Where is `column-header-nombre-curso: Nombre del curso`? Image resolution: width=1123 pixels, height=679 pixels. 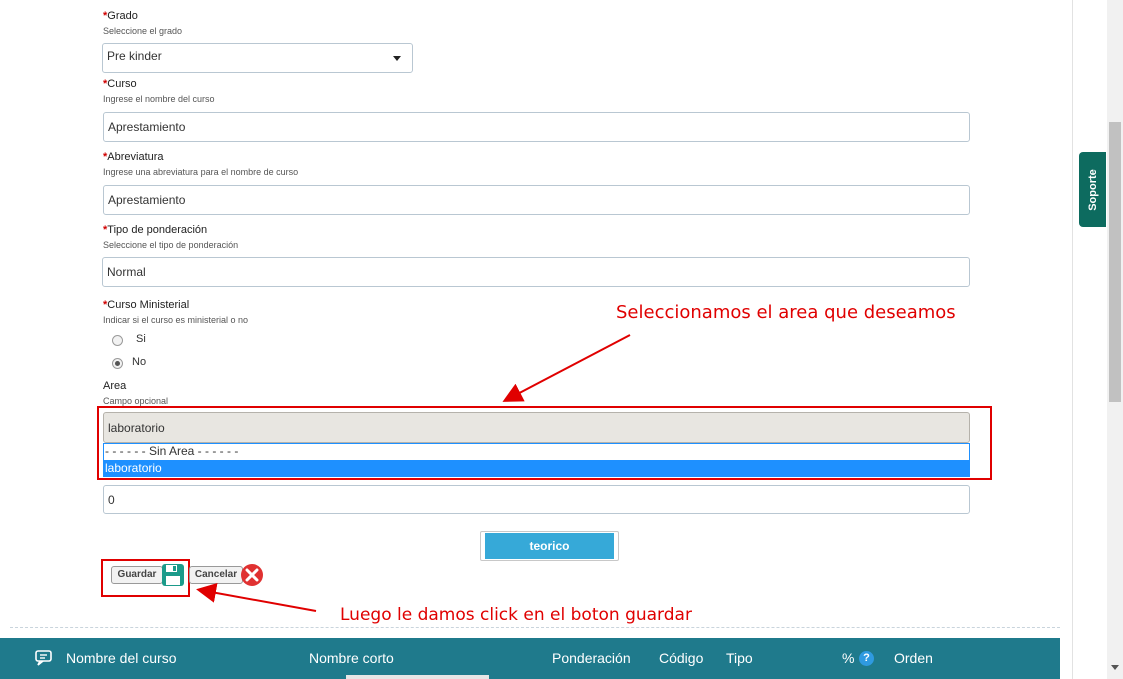
column-header-nombre-curso: Nombre del curso is located at coordinates (121, 658).